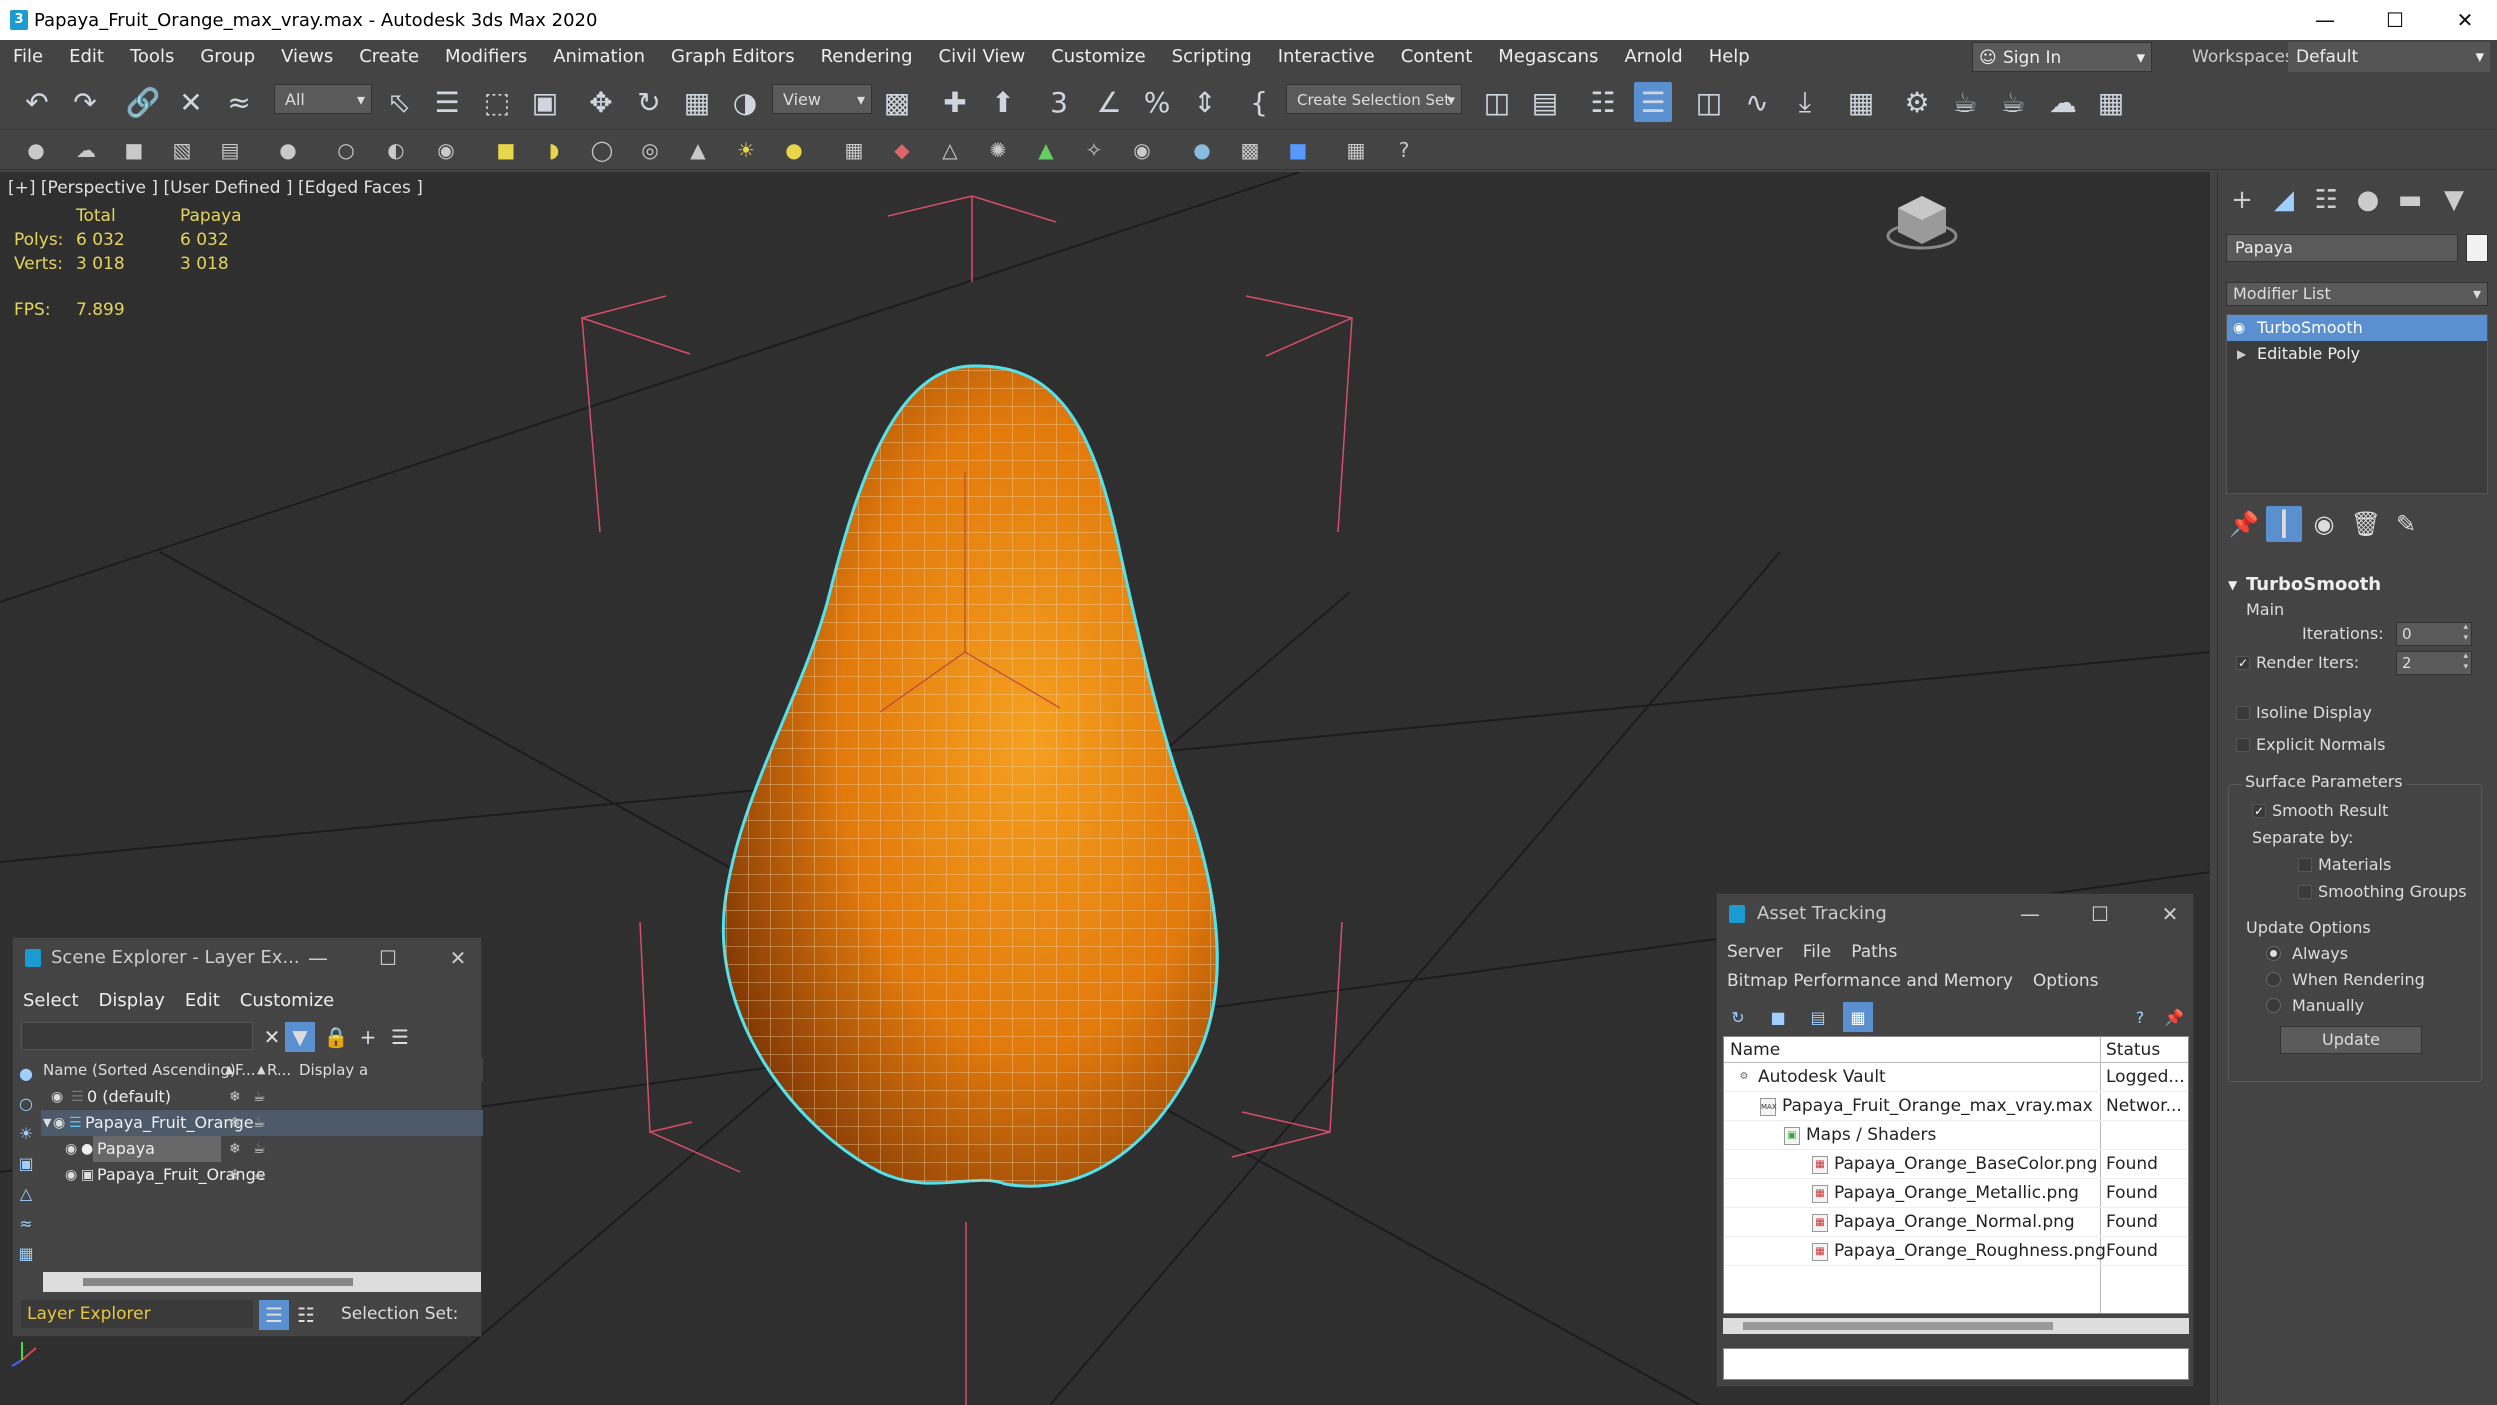 This screenshot has width=2497, height=1405. I want to click on select-by-name-icon: ☰, so click(447, 102).